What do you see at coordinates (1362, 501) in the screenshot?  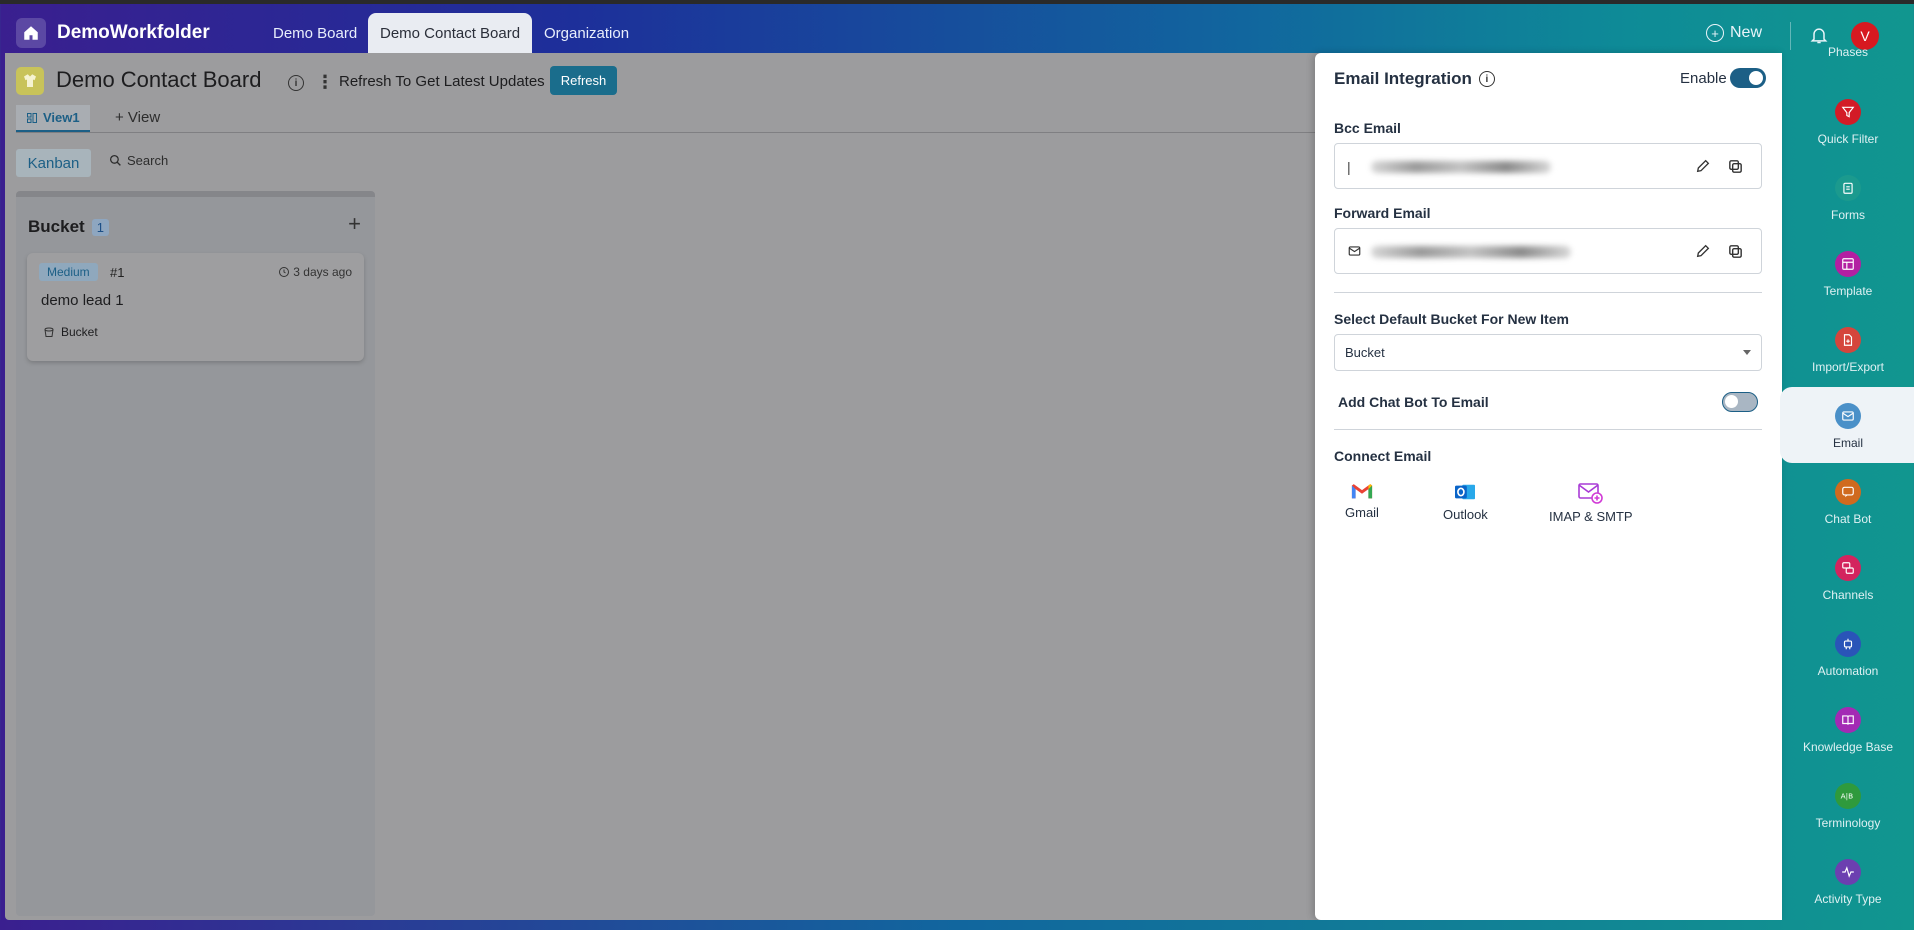 I see `gmail-option: Gmail` at bounding box center [1362, 501].